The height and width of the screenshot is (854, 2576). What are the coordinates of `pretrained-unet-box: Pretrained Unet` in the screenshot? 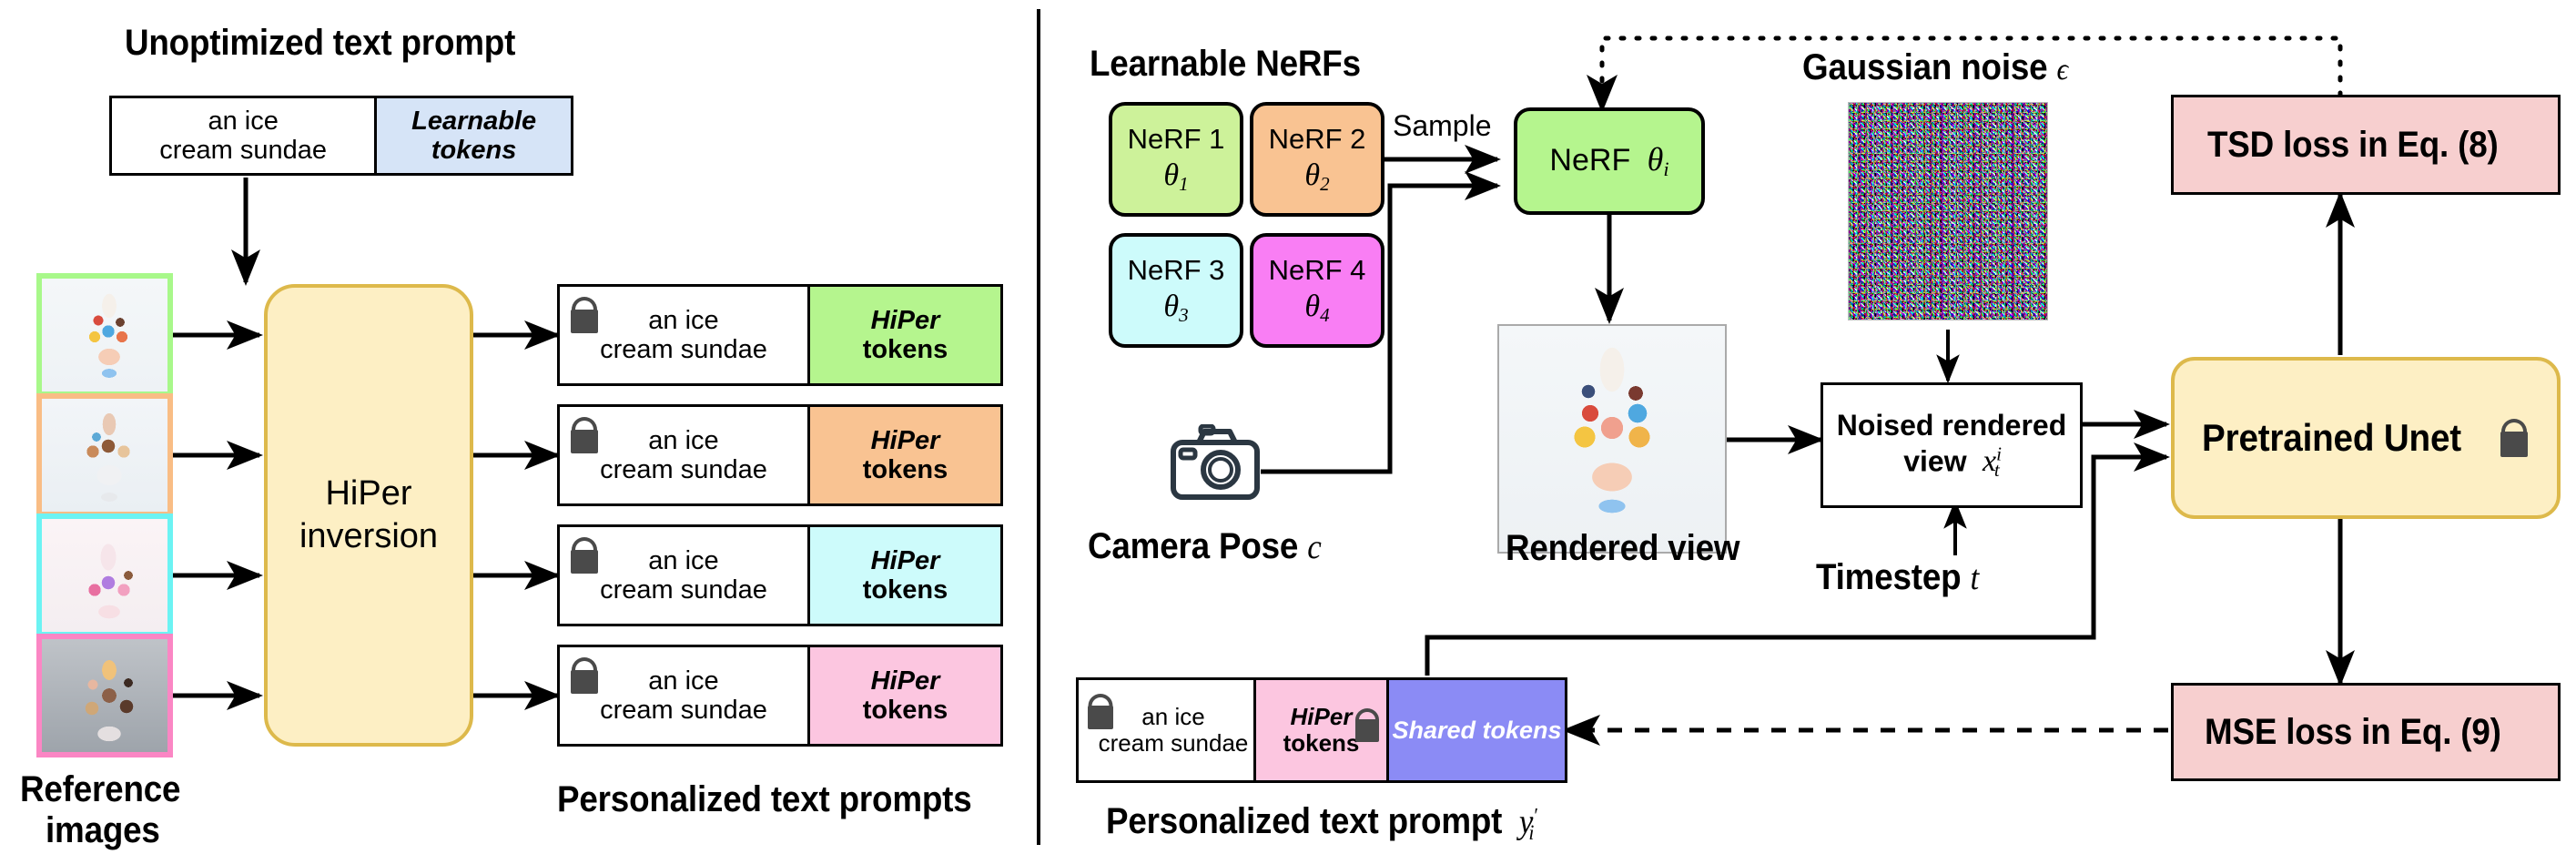 It's located at (2366, 438).